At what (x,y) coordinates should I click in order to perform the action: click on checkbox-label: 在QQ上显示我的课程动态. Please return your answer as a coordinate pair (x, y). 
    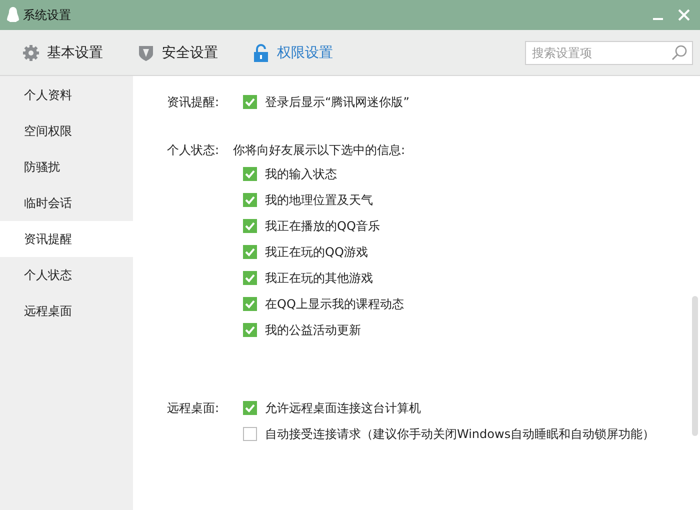
    Looking at the image, I should click on (334, 304).